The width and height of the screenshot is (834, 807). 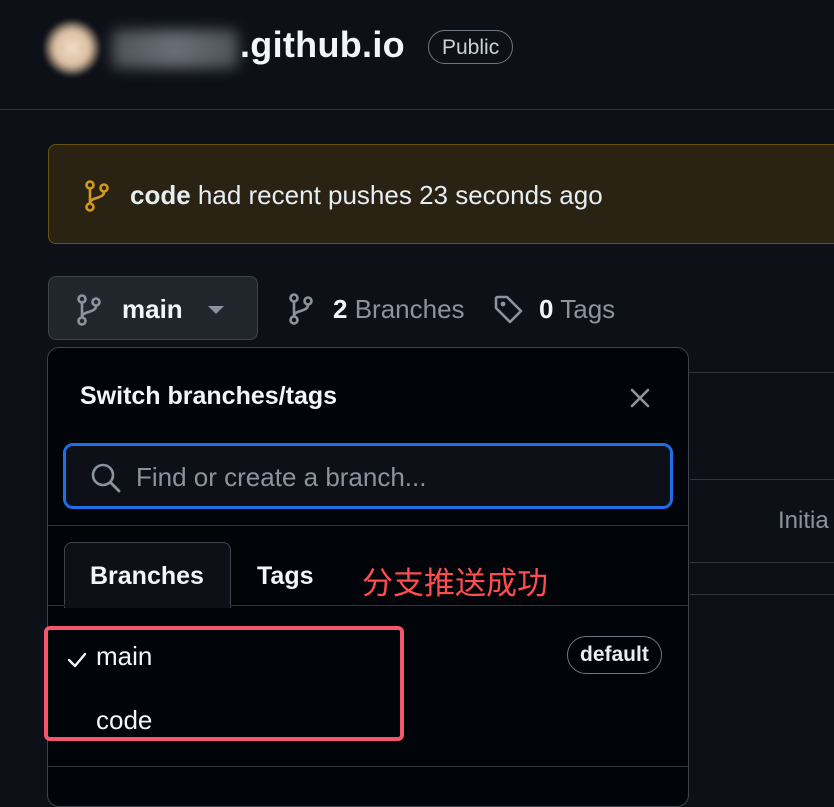 What do you see at coordinates (340, 309) in the screenshot?
I see `branches-count: 2` at bounding box center [340, 309].